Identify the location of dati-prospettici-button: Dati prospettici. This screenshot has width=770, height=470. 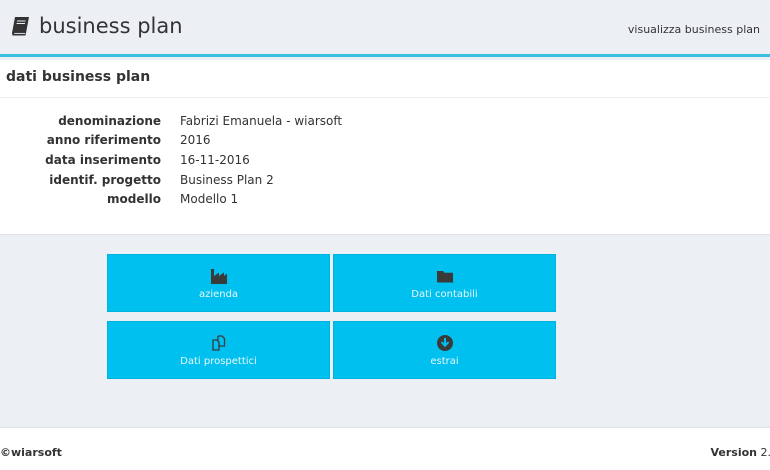
(218, 350).